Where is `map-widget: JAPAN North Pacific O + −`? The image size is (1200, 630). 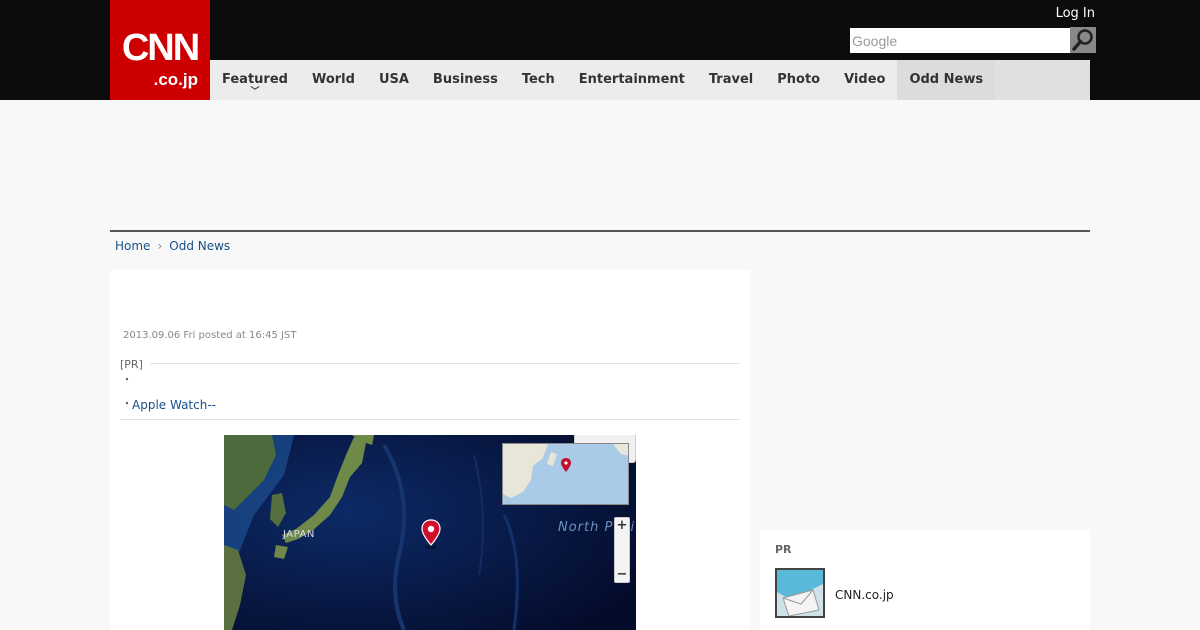 map-widget: JAPAN North Pacific O + − is located at coordinates (430, 532).